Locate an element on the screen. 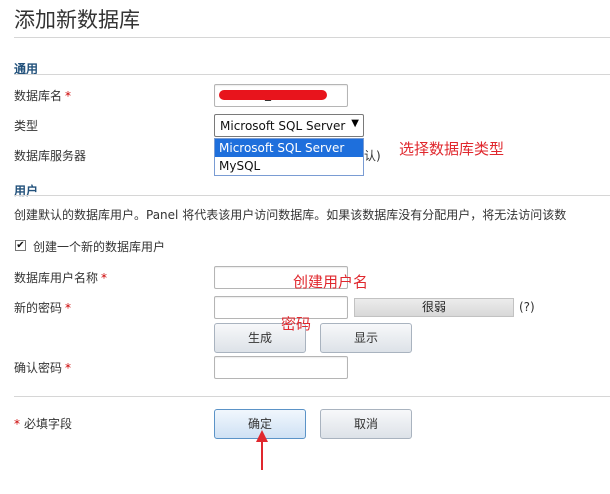  title-divider is located at coordinates (312, 37).